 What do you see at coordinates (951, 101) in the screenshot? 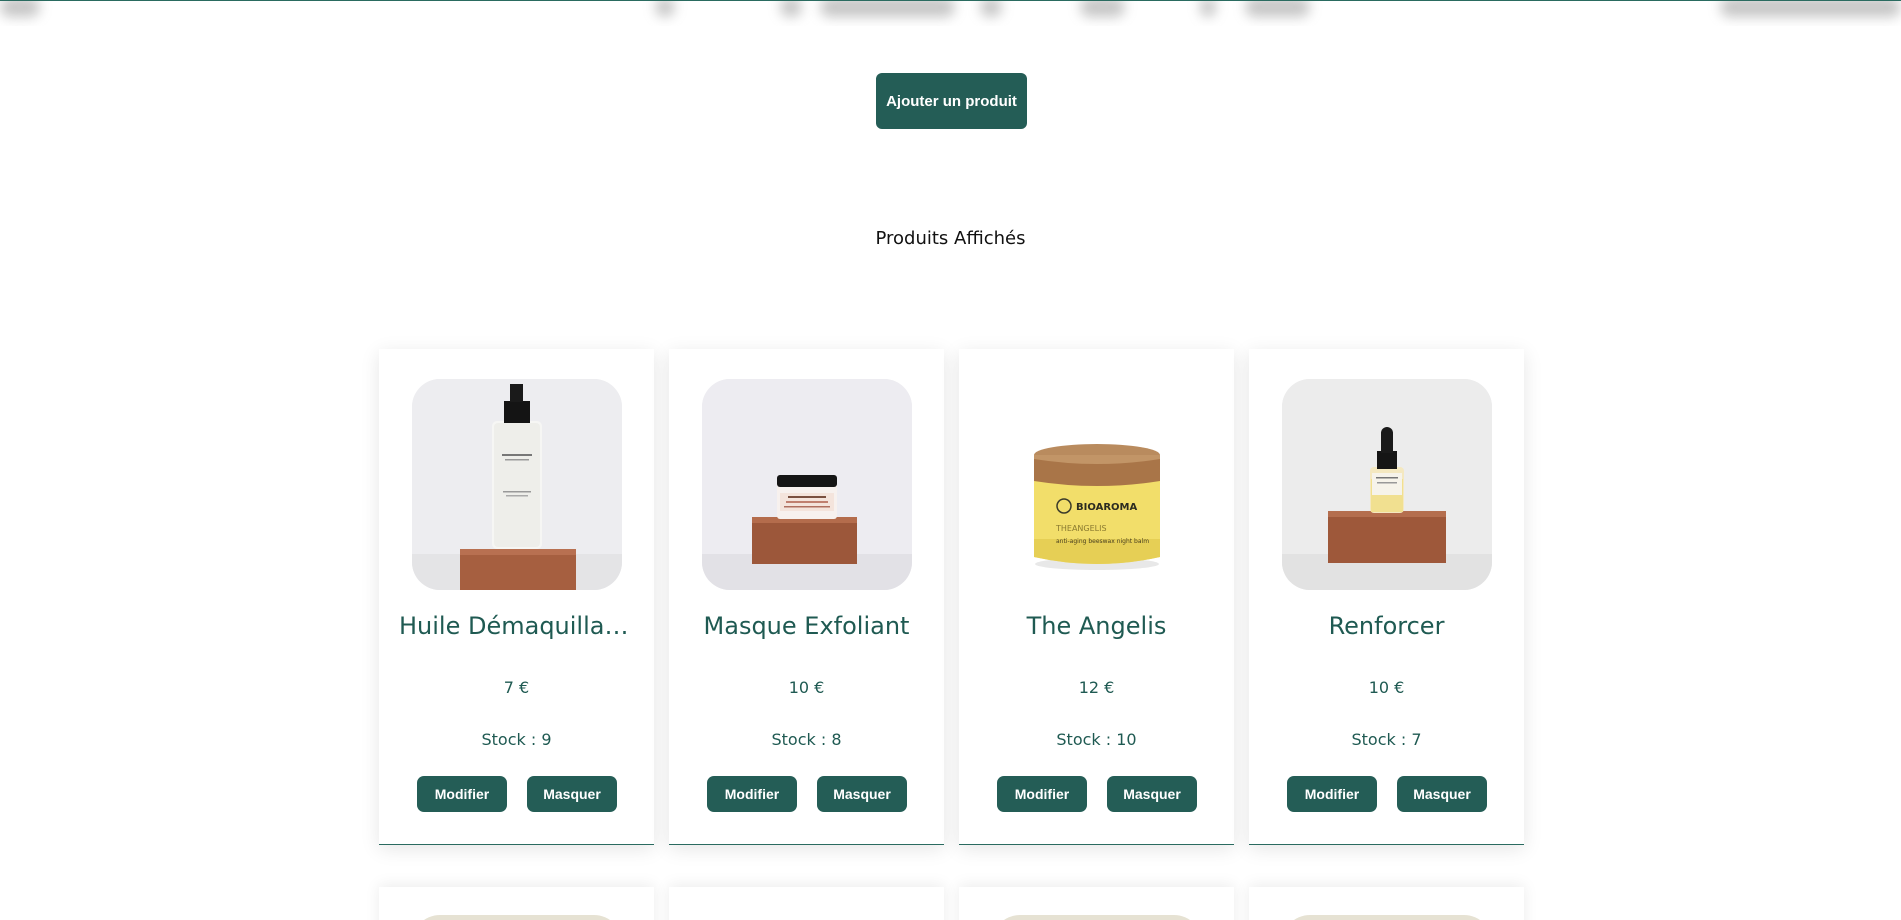
I see `add-product-button: Ajouter un produit` at bounding box center [951, 101].